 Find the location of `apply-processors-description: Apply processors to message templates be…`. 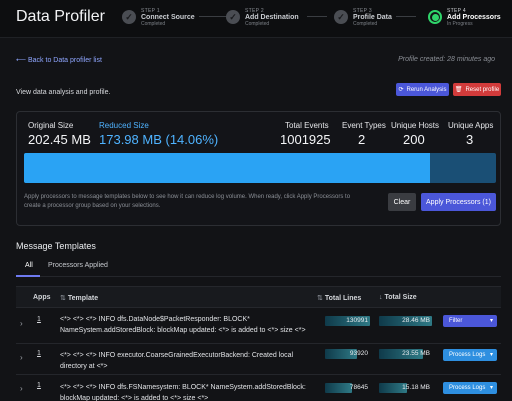

apply-processors-description: Apply processors to message templates be… is located at coordinates (187, 202).